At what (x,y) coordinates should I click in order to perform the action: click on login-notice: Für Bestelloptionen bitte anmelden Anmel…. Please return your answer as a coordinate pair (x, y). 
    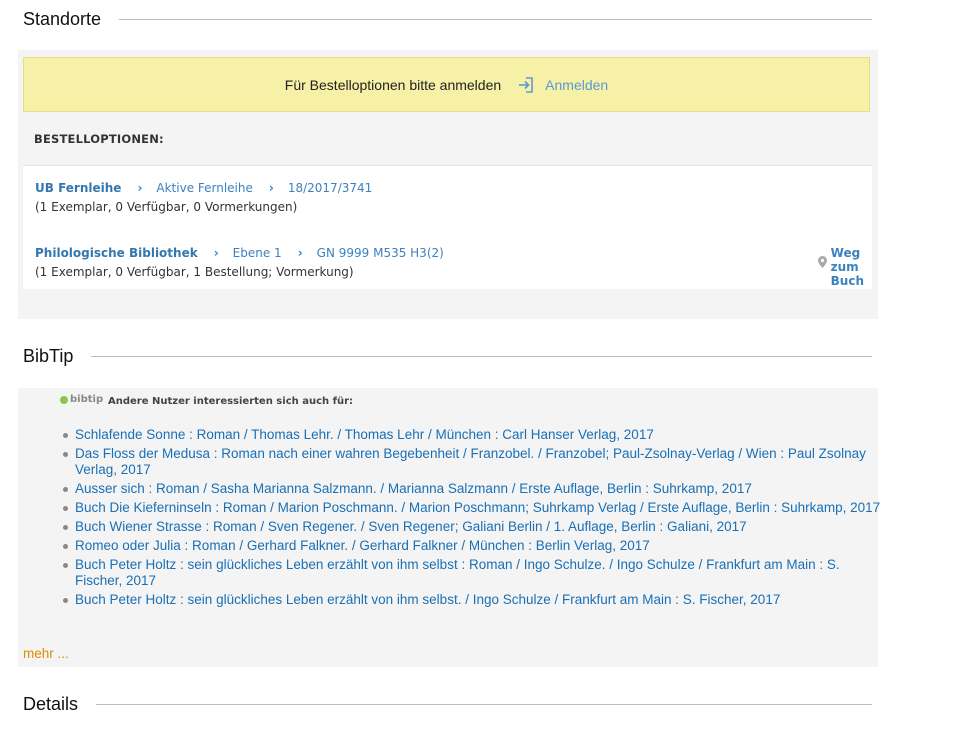
    Looking at the image, I should click on (446, 84).